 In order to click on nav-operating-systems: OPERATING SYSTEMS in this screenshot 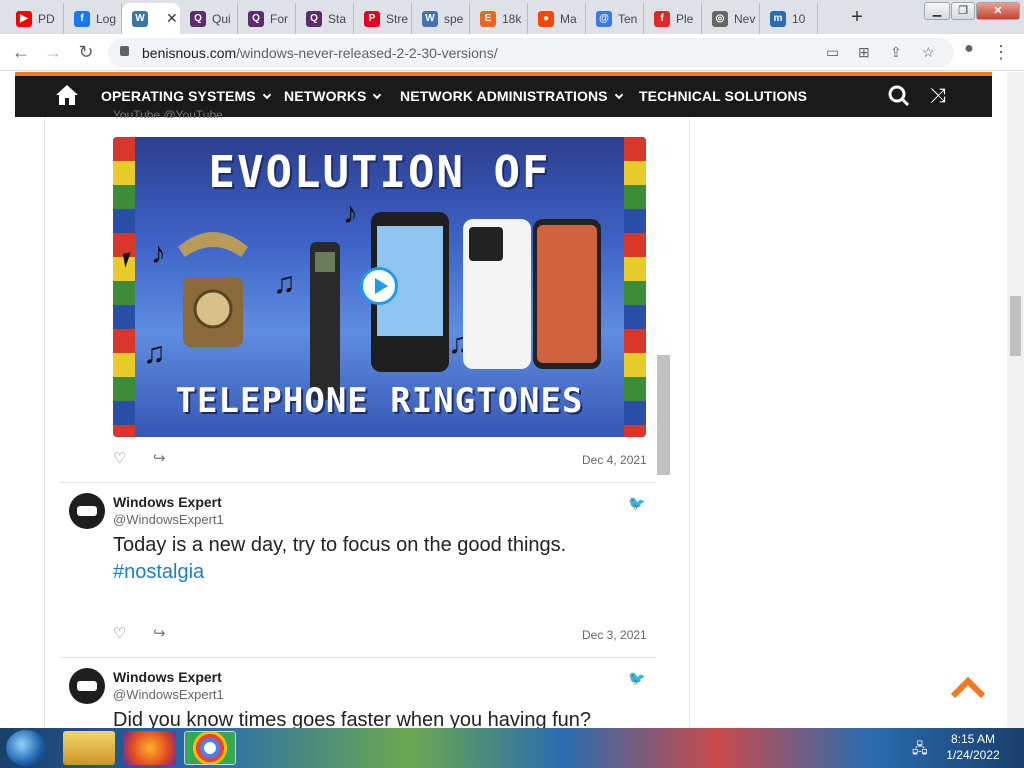, I will do `click(186, 96)`.